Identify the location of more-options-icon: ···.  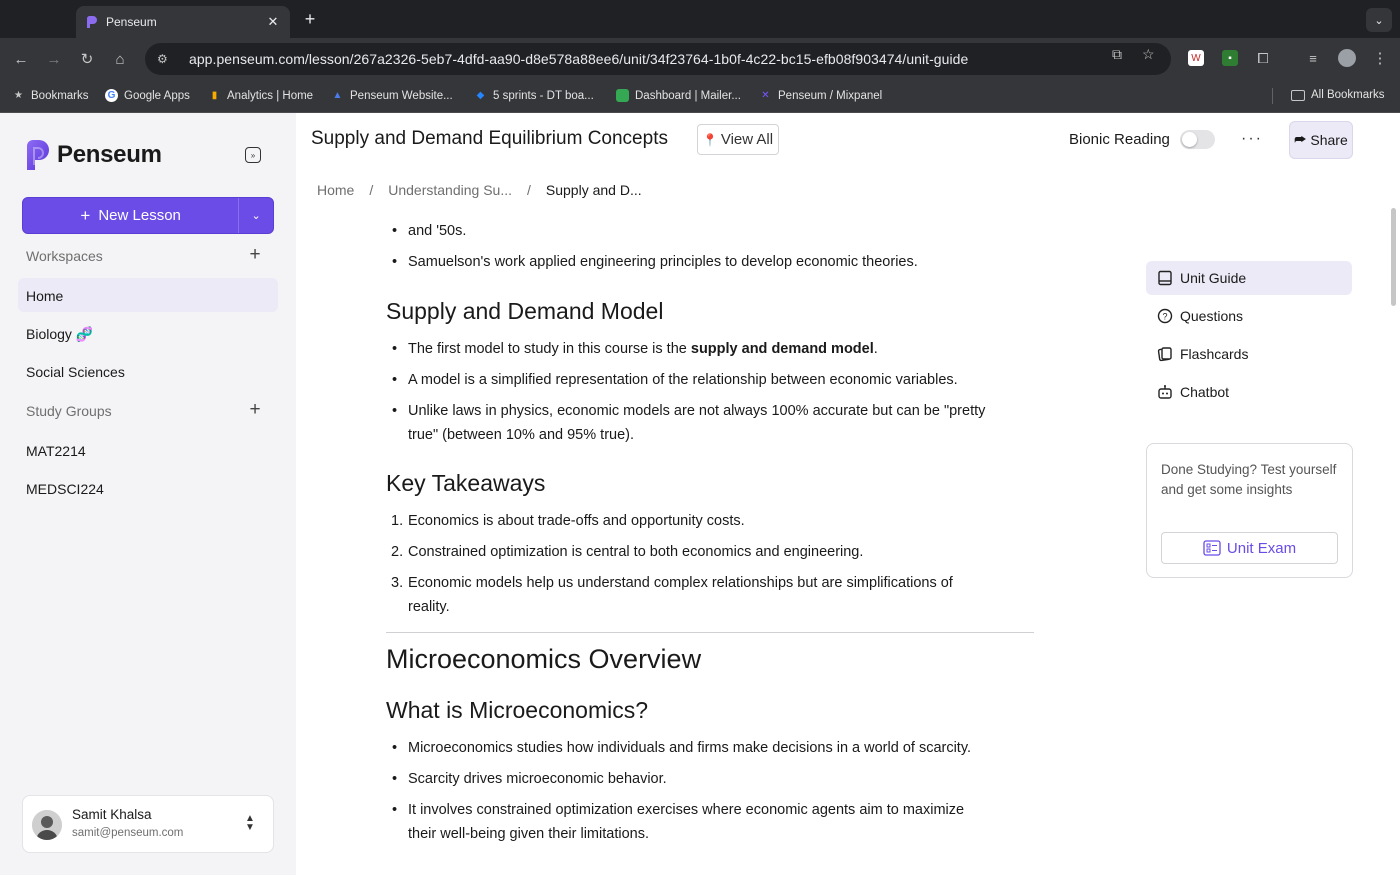
(1252, 139).